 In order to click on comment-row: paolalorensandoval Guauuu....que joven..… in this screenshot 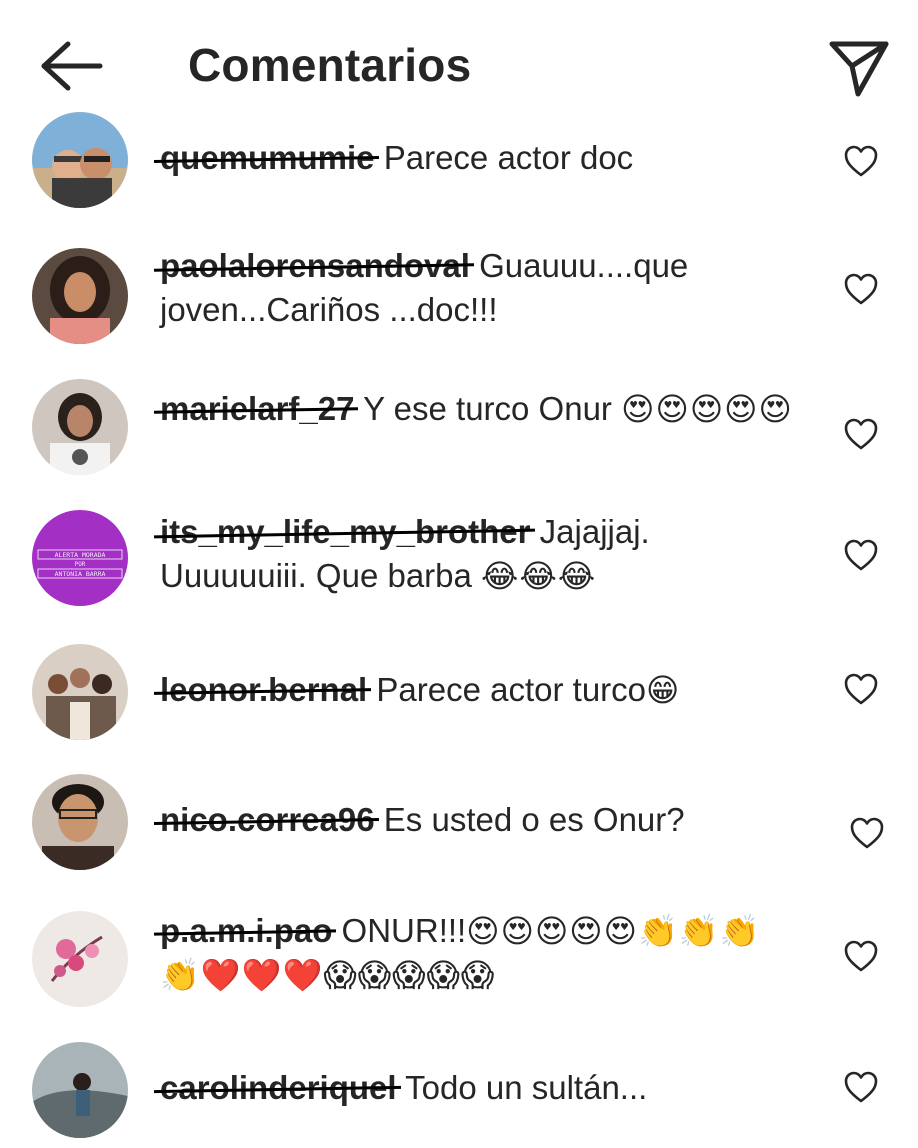, I will do `click(459, 296)`.